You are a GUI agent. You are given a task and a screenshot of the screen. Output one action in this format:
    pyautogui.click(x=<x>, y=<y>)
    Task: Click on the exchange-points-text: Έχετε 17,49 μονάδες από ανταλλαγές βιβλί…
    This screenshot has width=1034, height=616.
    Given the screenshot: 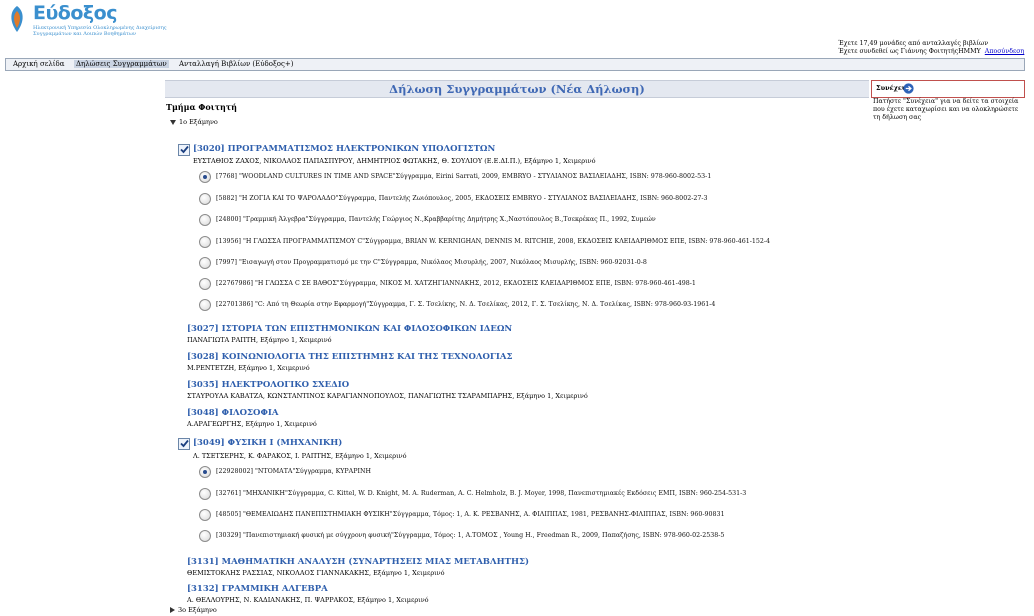 What is the action you would take?
    pyautogui.click(x=913, y=43)
    